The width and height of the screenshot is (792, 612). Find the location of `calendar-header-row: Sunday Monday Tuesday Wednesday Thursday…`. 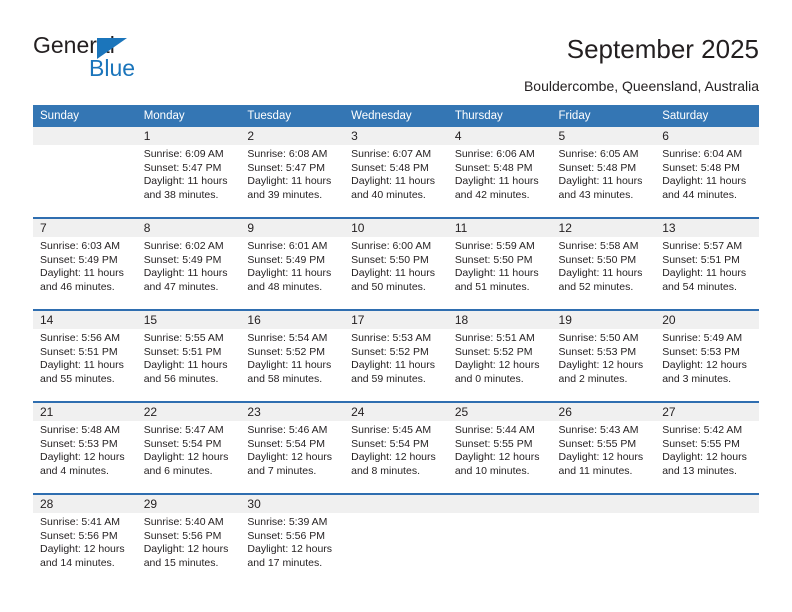

calendar-header-row: Sunday Monday Tuesday Wednesday Thursday… is located at coordinates (396, 116).